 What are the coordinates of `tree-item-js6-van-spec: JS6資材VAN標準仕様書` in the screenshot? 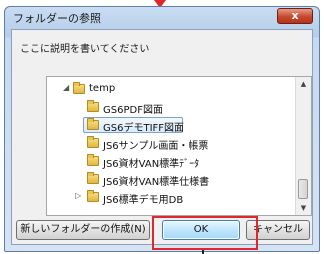 It's located at (172, 179).